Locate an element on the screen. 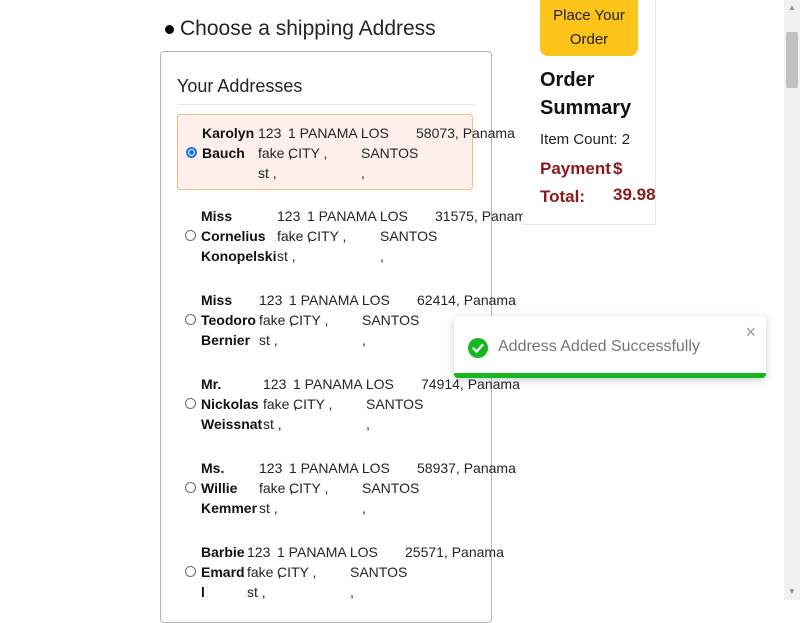 The width and height of the screenshot is (800, 623). card-title: Your Addresses is located at coordinates (240, 86).